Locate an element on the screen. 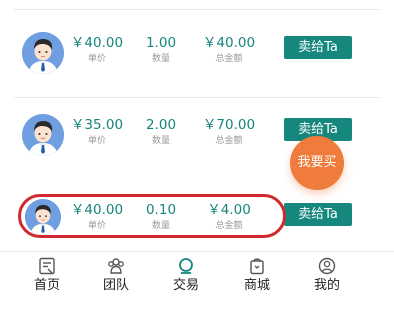 This screenshot has height=313, width=394. unit-price: ￥35.00 单价 is located at coordinates (97, 131).